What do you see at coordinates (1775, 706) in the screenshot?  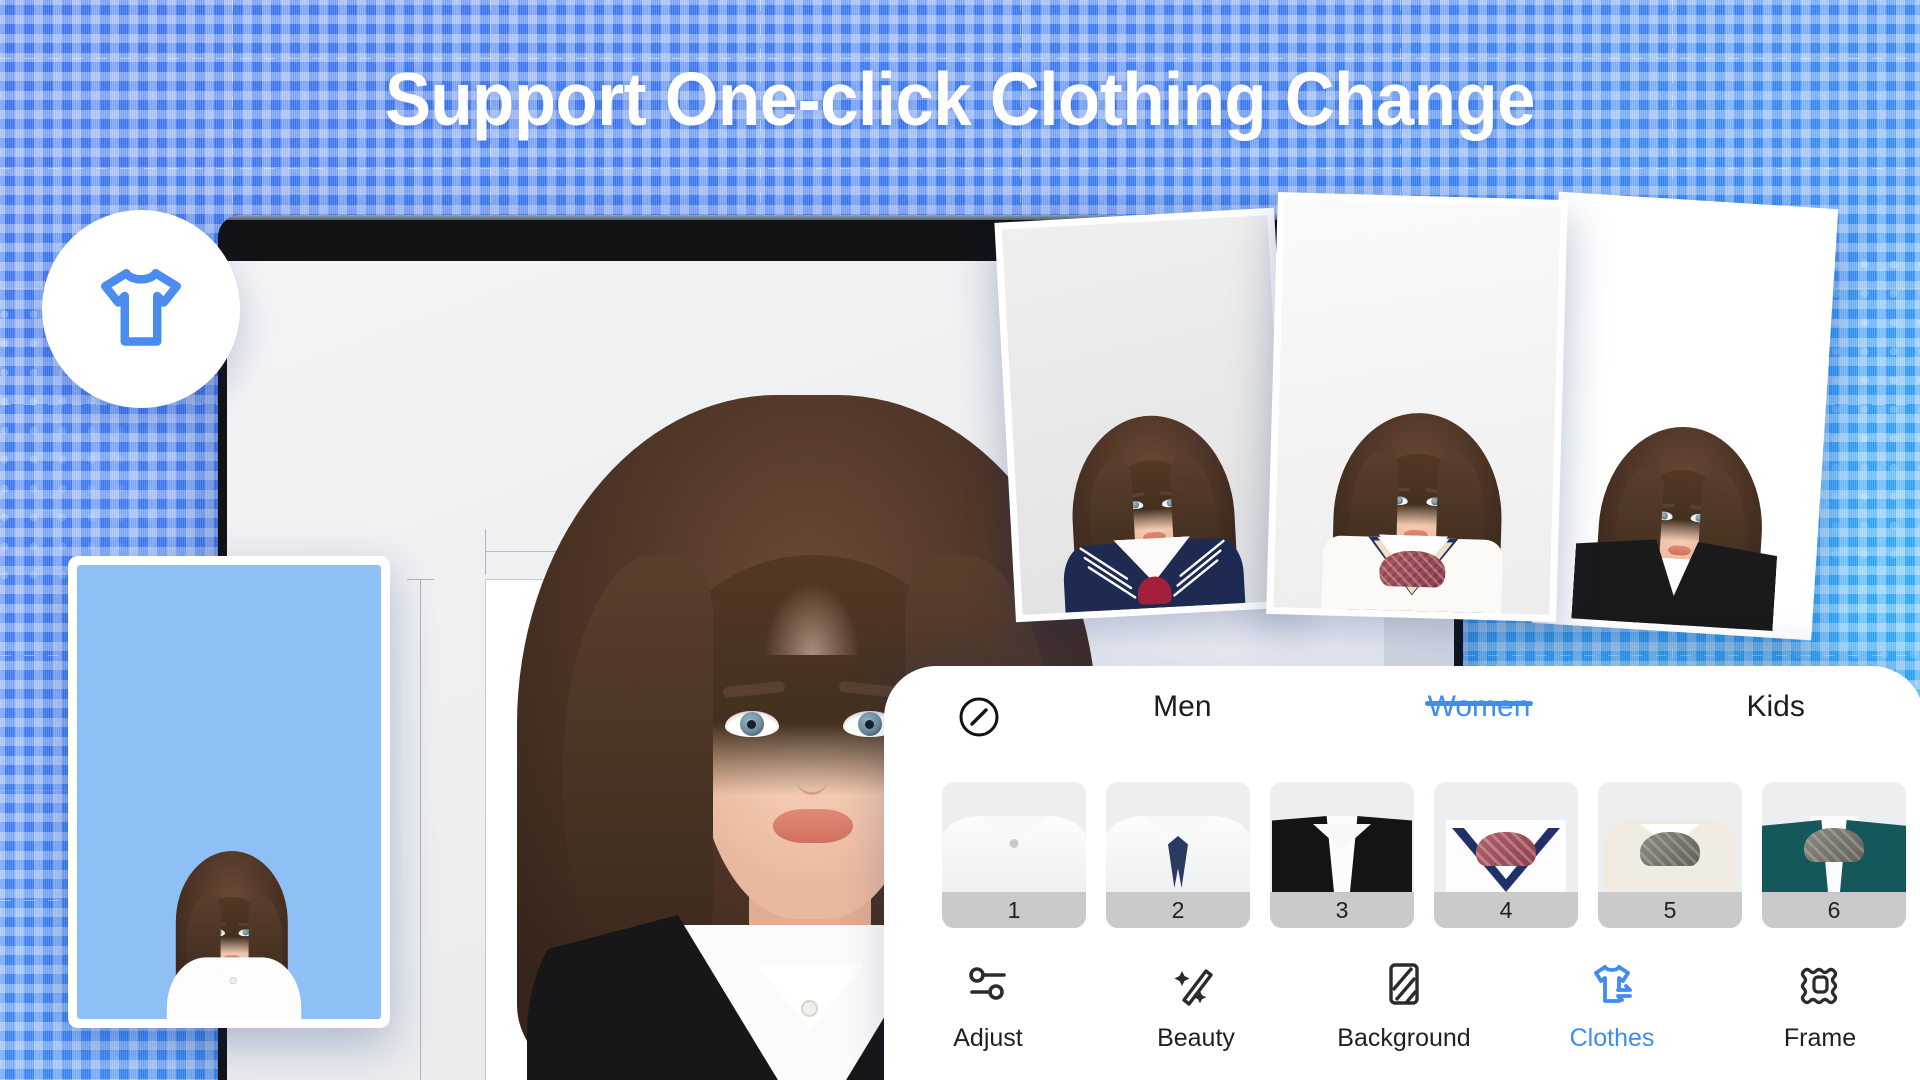 I see `tab-label: Kids` at bounding box center [1775, 706].